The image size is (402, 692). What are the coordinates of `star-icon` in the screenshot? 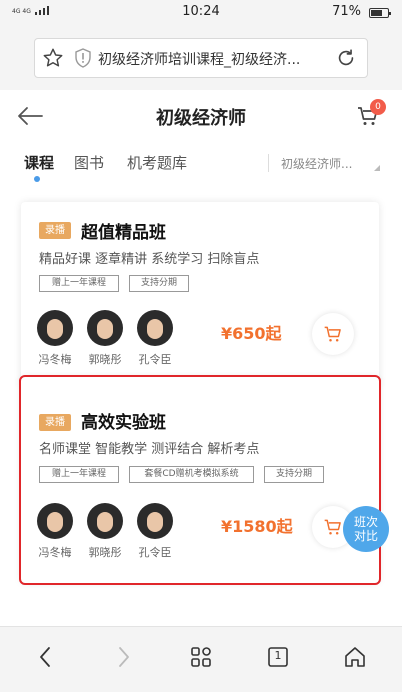 It's located at (53, 58).